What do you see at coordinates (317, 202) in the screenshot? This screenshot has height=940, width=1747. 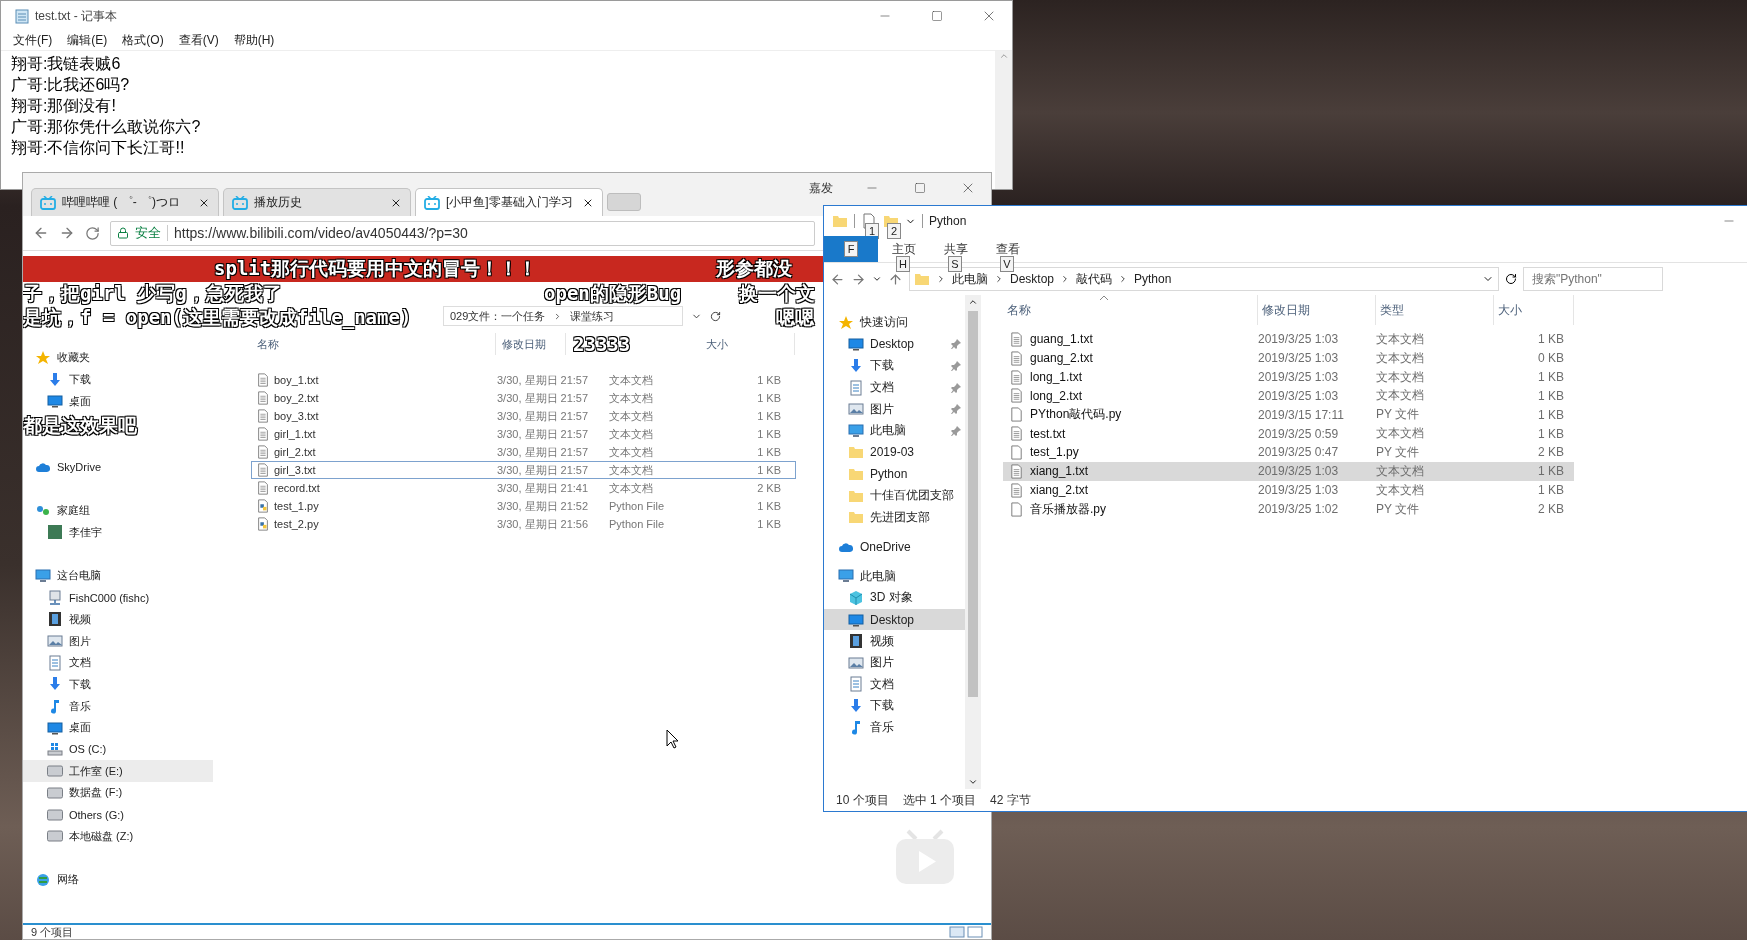 I see `browser-tab: 播放历史` at bounding box center [317, 202].